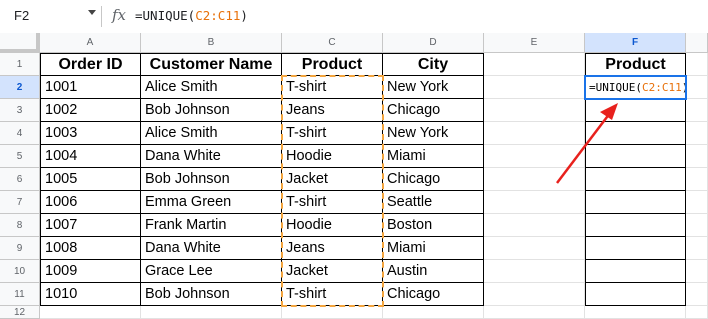 The height and width of the screenshot is (319, 708). Describe the element at coordinates (90, 64) in the screenshot. I see `table-header-cell: Order ID` at that location.